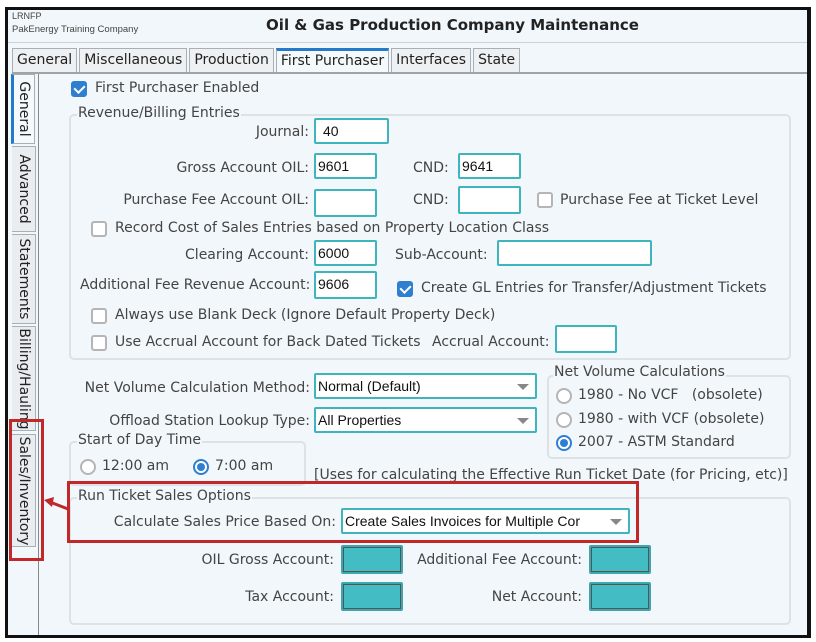  Describe the element at coordinates (425, 420) in the screenshot. I see `offload-station-lookup-select: All Properties` at that location.